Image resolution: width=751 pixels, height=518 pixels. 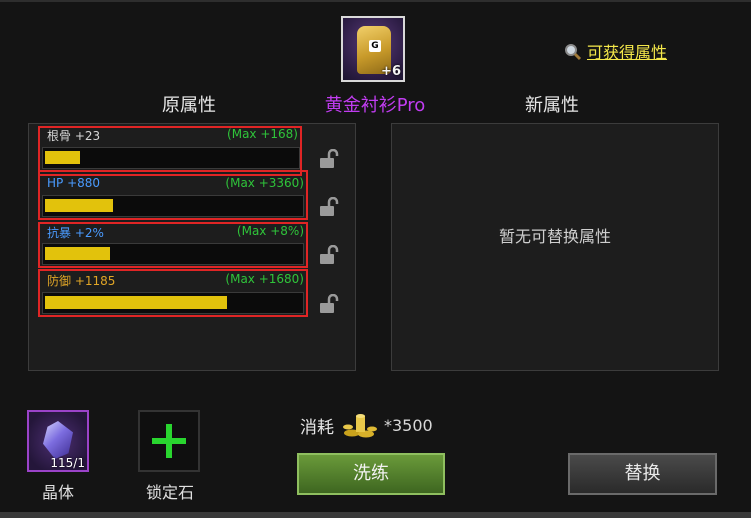 I want to click on cost-row: 消耗 *3500, so click(x=366, y=425).